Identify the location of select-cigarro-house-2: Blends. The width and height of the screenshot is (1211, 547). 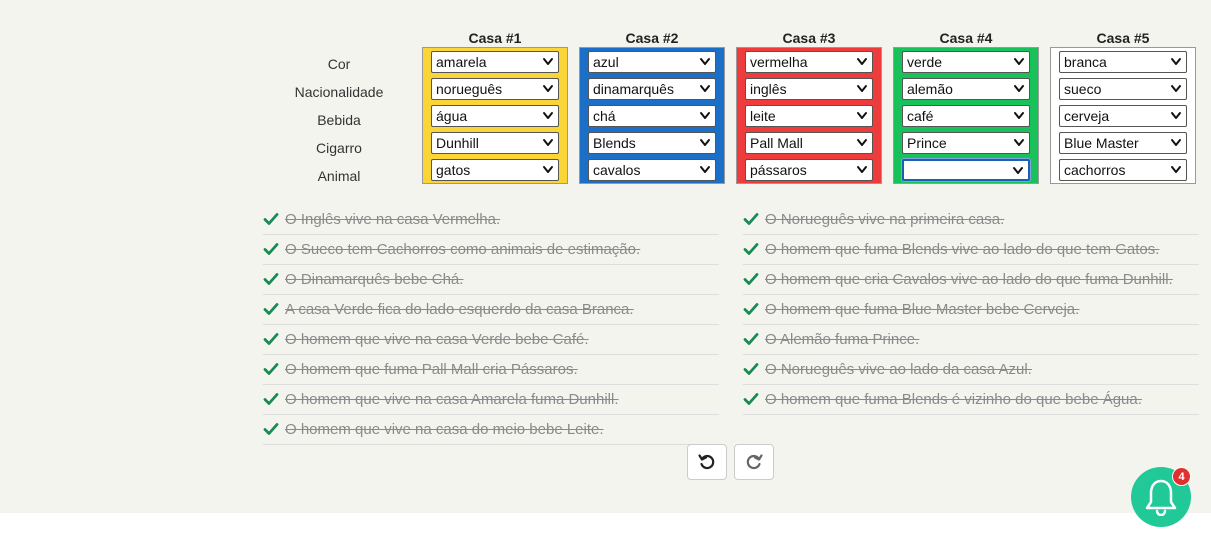
(652, 143).